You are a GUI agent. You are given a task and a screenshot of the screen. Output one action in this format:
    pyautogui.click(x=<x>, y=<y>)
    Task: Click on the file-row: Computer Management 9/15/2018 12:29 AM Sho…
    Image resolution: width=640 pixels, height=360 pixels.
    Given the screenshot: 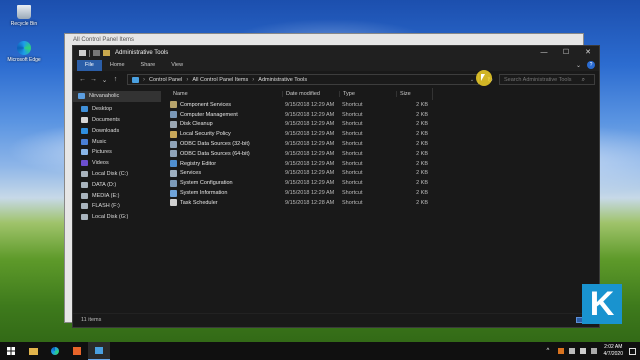 What is the action you would take?
    pyautogui.click(x=380, y=115)
    